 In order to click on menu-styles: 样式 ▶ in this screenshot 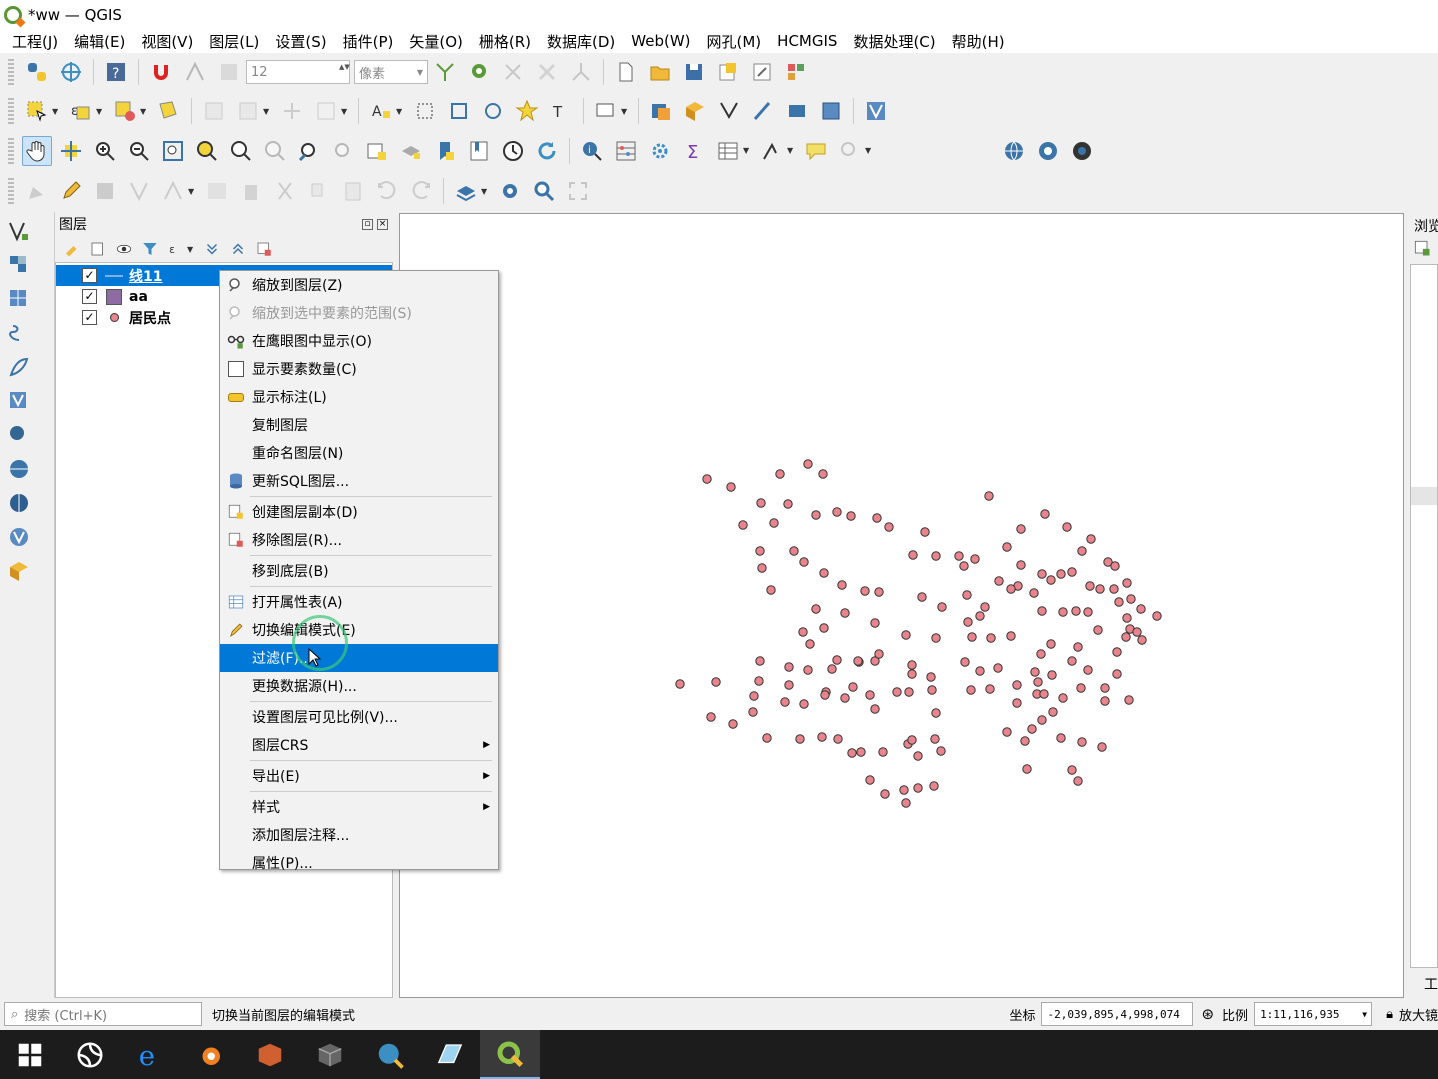, I will do `click(359, 807)`.